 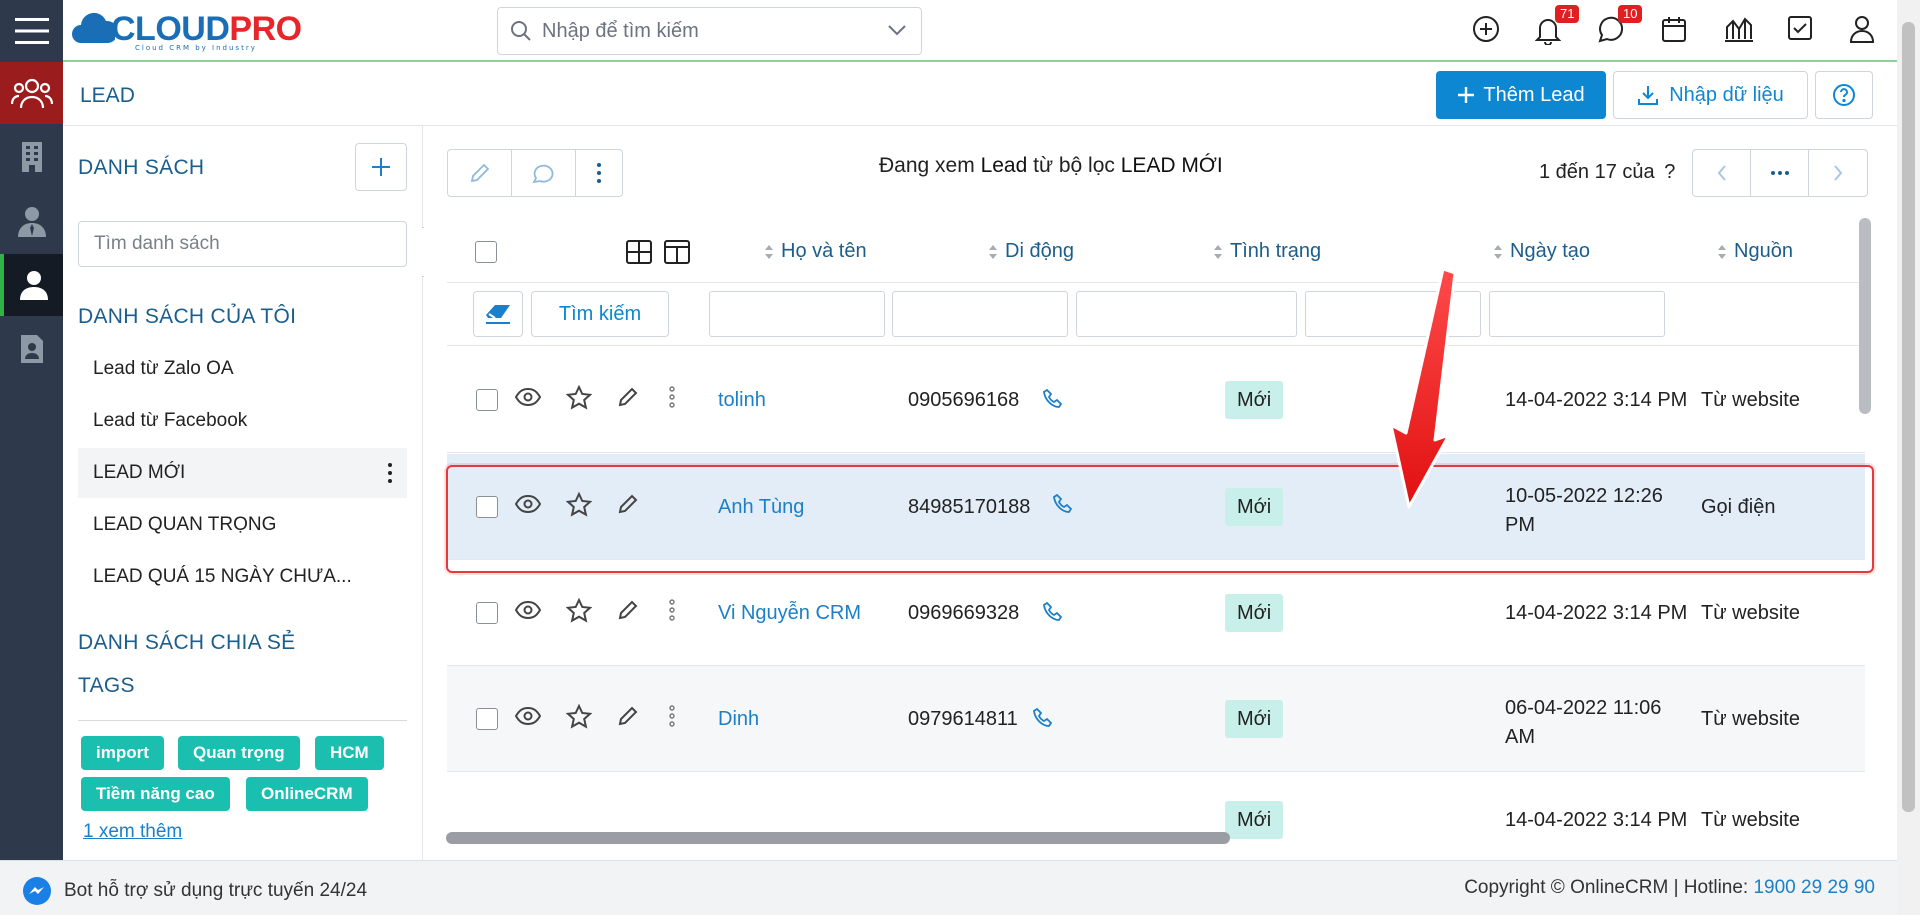 What do you see at coordinates (132, 832) in the screenshot?
I see `see-more-tags-link: 1 xem thêm` at bounding box center [132, 832].